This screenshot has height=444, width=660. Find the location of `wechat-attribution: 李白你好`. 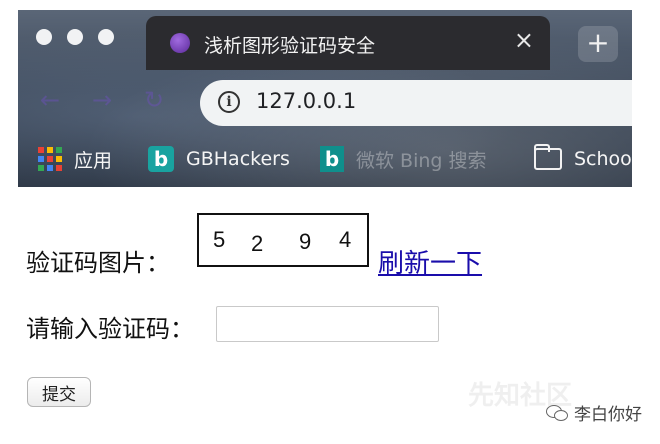

wechat-attribution: 李白你好 is located at coordinates (594, 412).